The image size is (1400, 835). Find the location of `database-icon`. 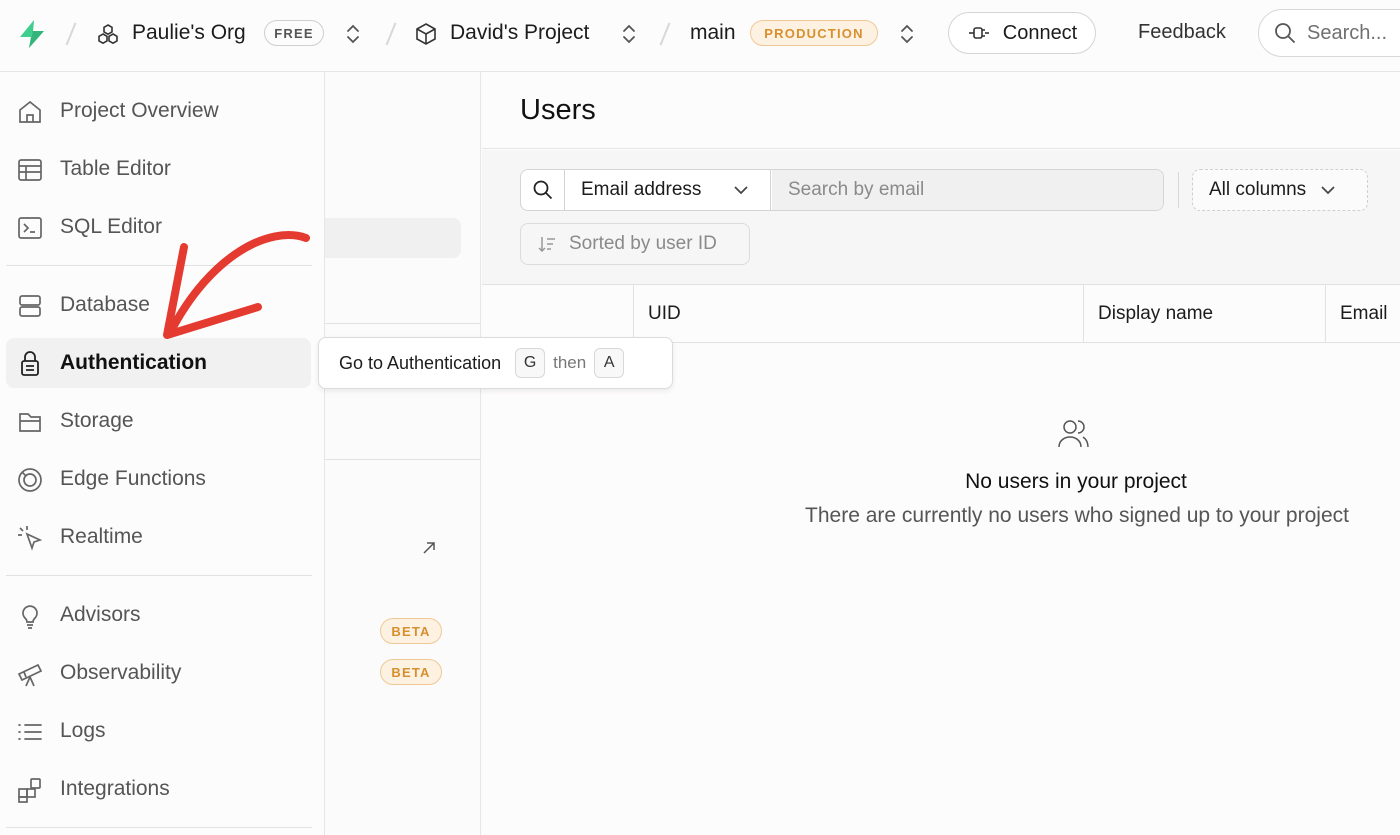

database-icon is located at coordinates (30, 306).